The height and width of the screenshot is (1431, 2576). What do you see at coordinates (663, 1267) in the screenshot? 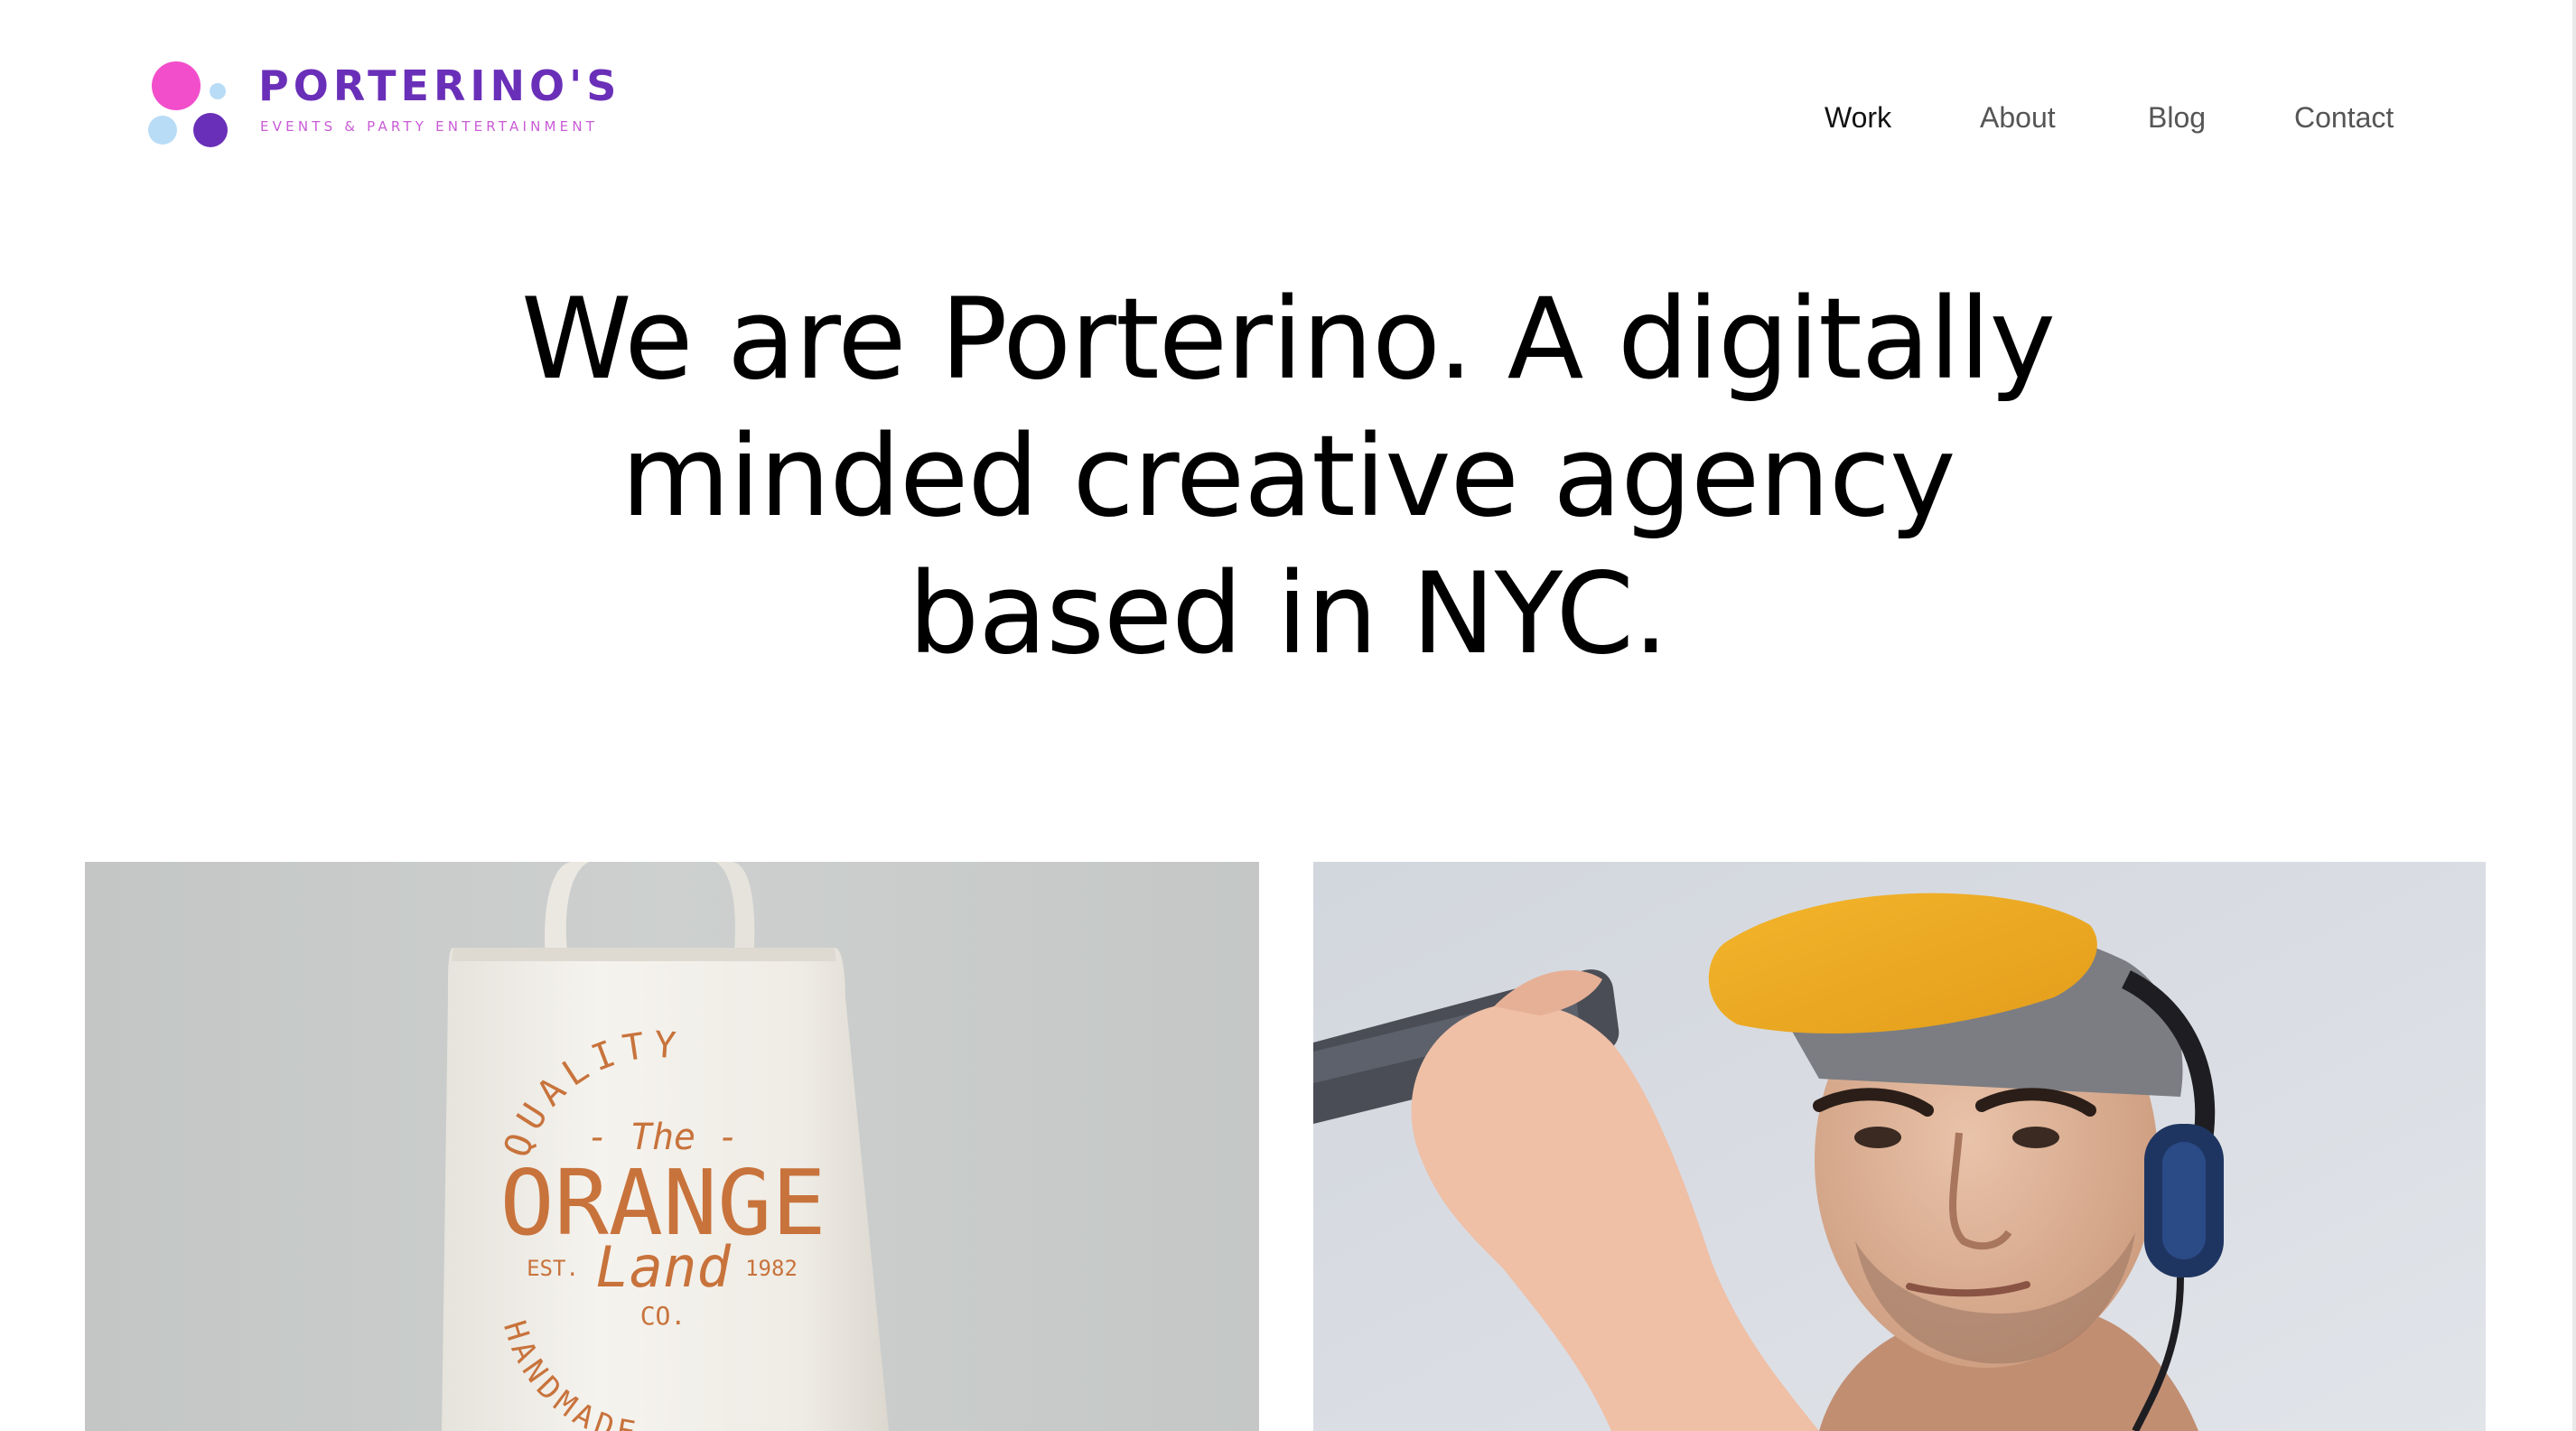
I see `tote-print-script: Land` at bounding box center [663, 1267].